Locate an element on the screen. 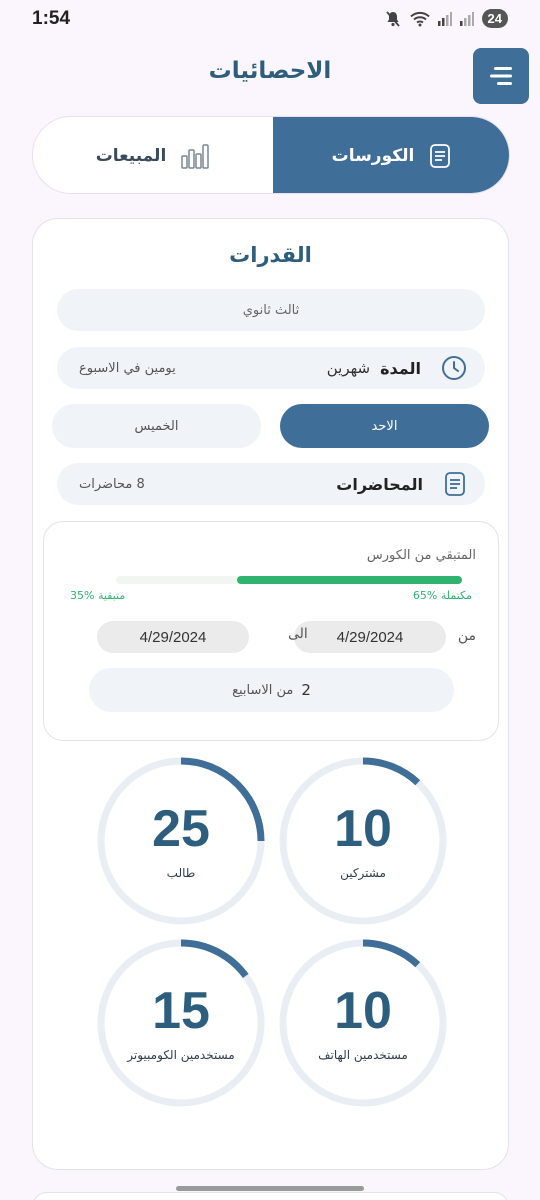 The width and height of the screenshot is (540, 1200). status-time: 1:54 is located at coordinates (51, 18).